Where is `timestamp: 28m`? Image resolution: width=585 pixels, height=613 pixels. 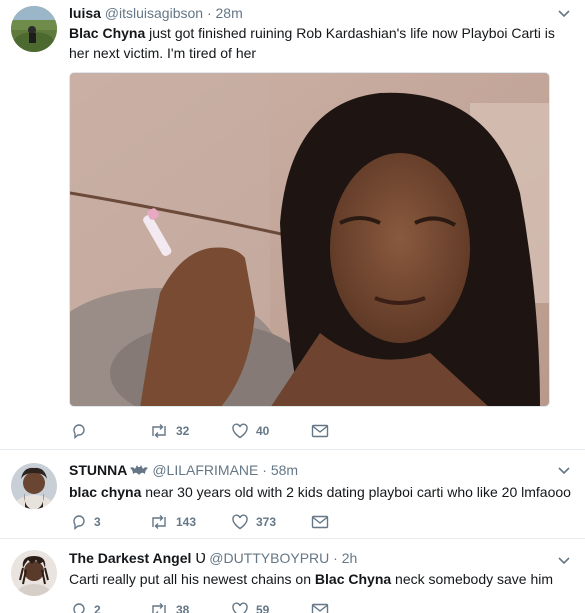 timestamp: 28m is located at coordinates (229, 13).